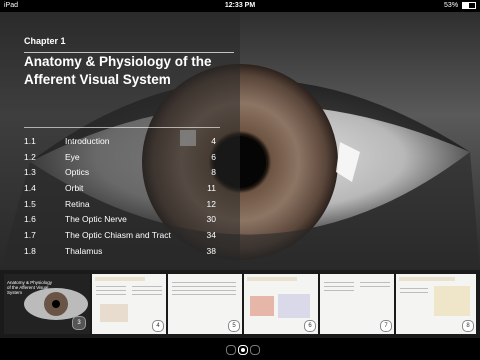 This screenshot has width=480, height=360. Describe the element at coordinates (118, 235) in the screenshot. I see `toc-item-title: The Optic Chiasm and Tract` at that location.